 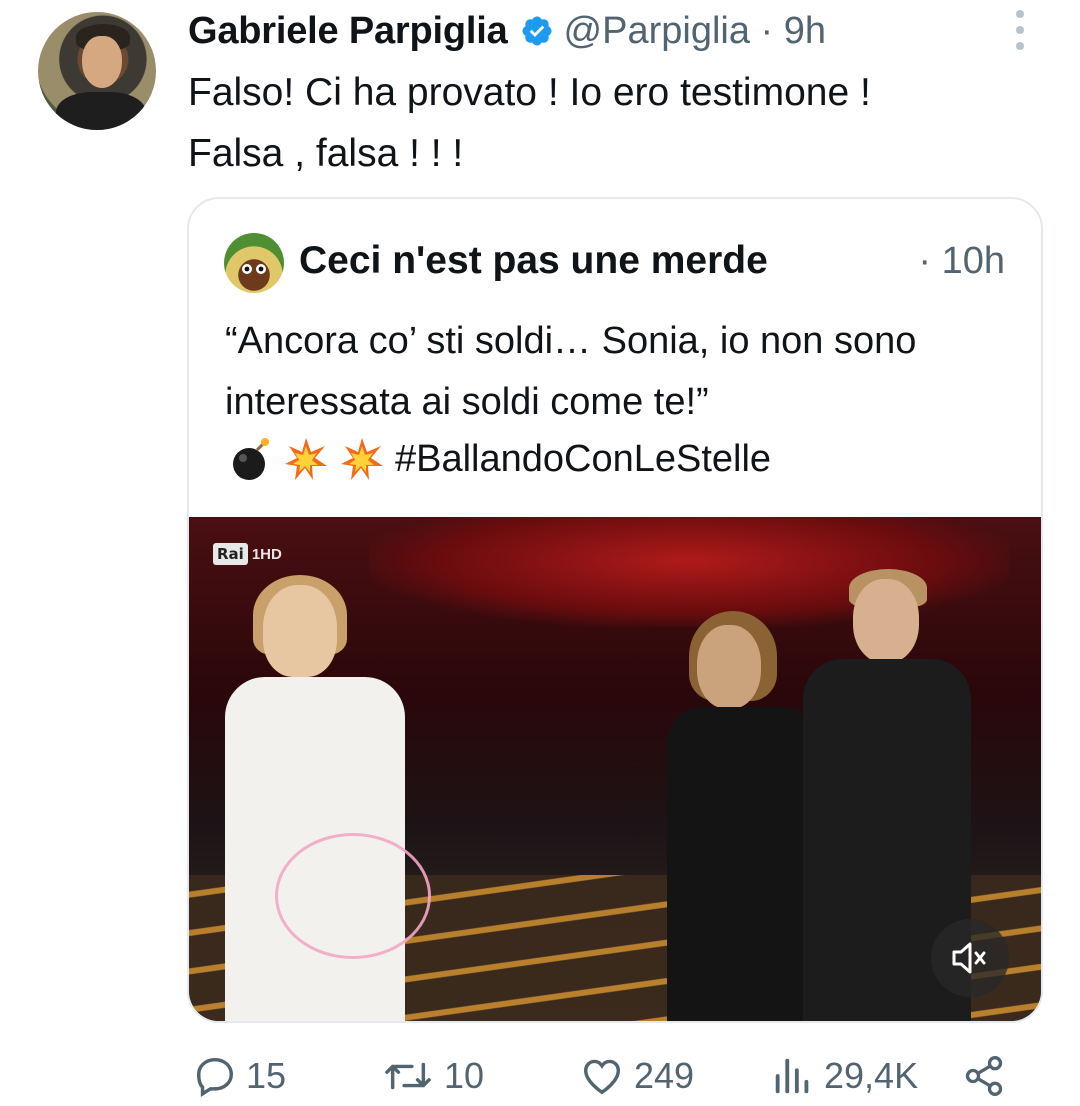 I want to click on verified-badge-icon, so click(x=537, y=31).